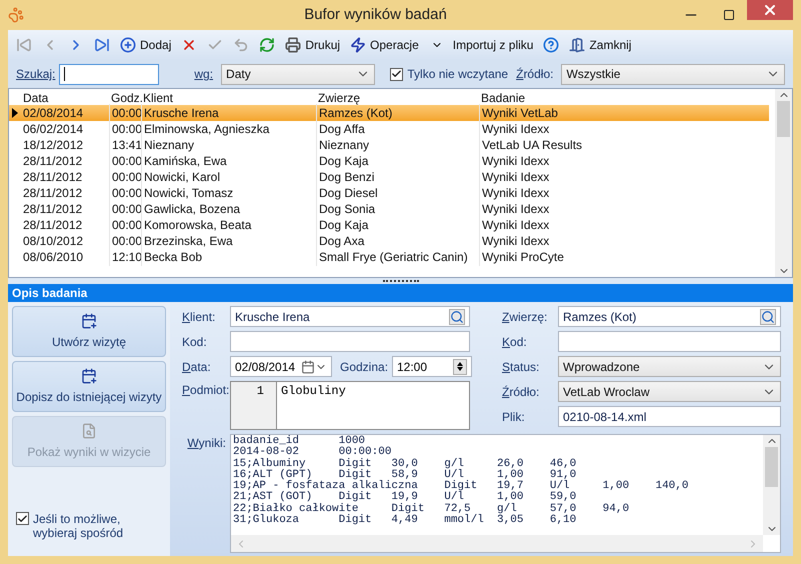 The image size is (801, 564). Describe the element at coordinates (228, 97) in the screenshot. I see `column-header: Klient` at that location.